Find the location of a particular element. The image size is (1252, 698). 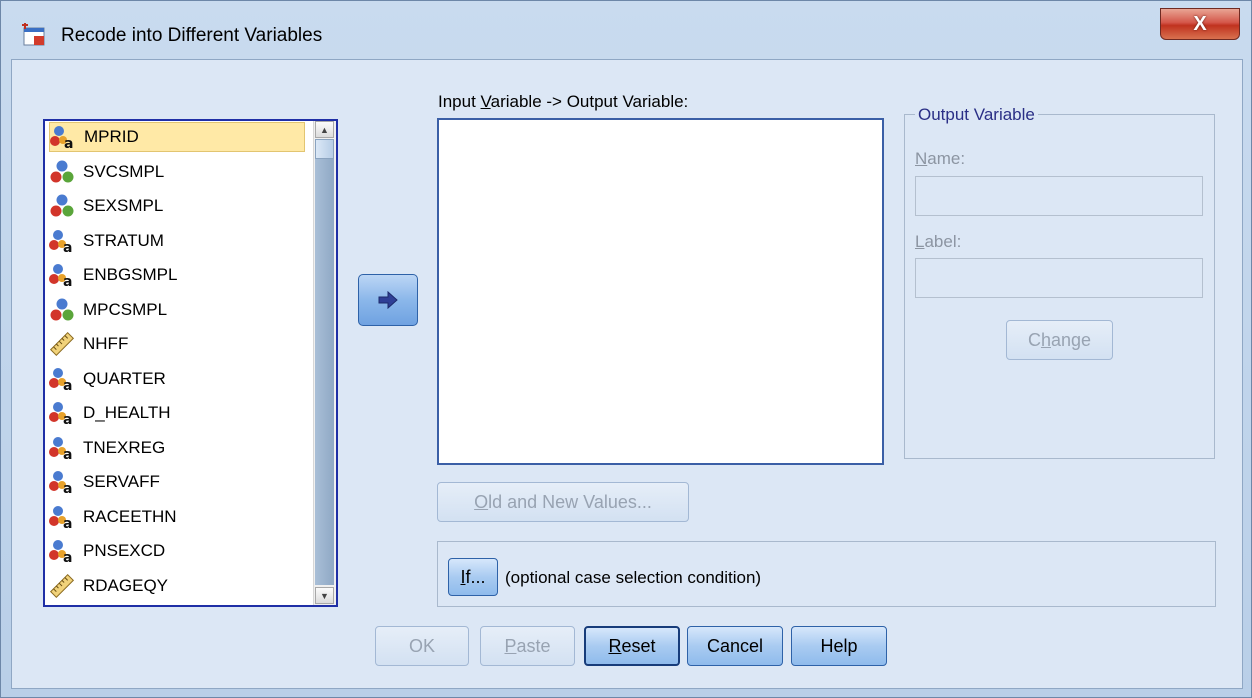

close-icon: X is located at coordinates (1200, 23).